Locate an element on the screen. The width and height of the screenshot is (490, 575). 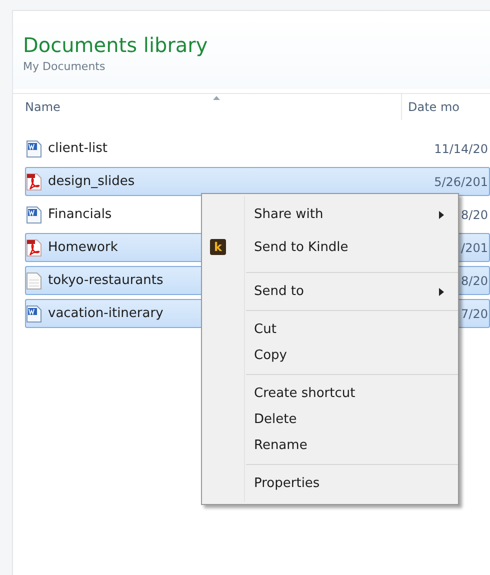
file-date: /201 is located at coordinates (474, 247).